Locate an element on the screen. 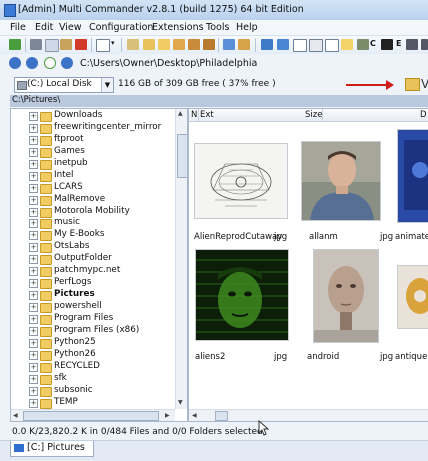 Image resolution: width=428 pixels, height=461 pixels. tree-item: + My E-Books is located at coordinates (93, 235).